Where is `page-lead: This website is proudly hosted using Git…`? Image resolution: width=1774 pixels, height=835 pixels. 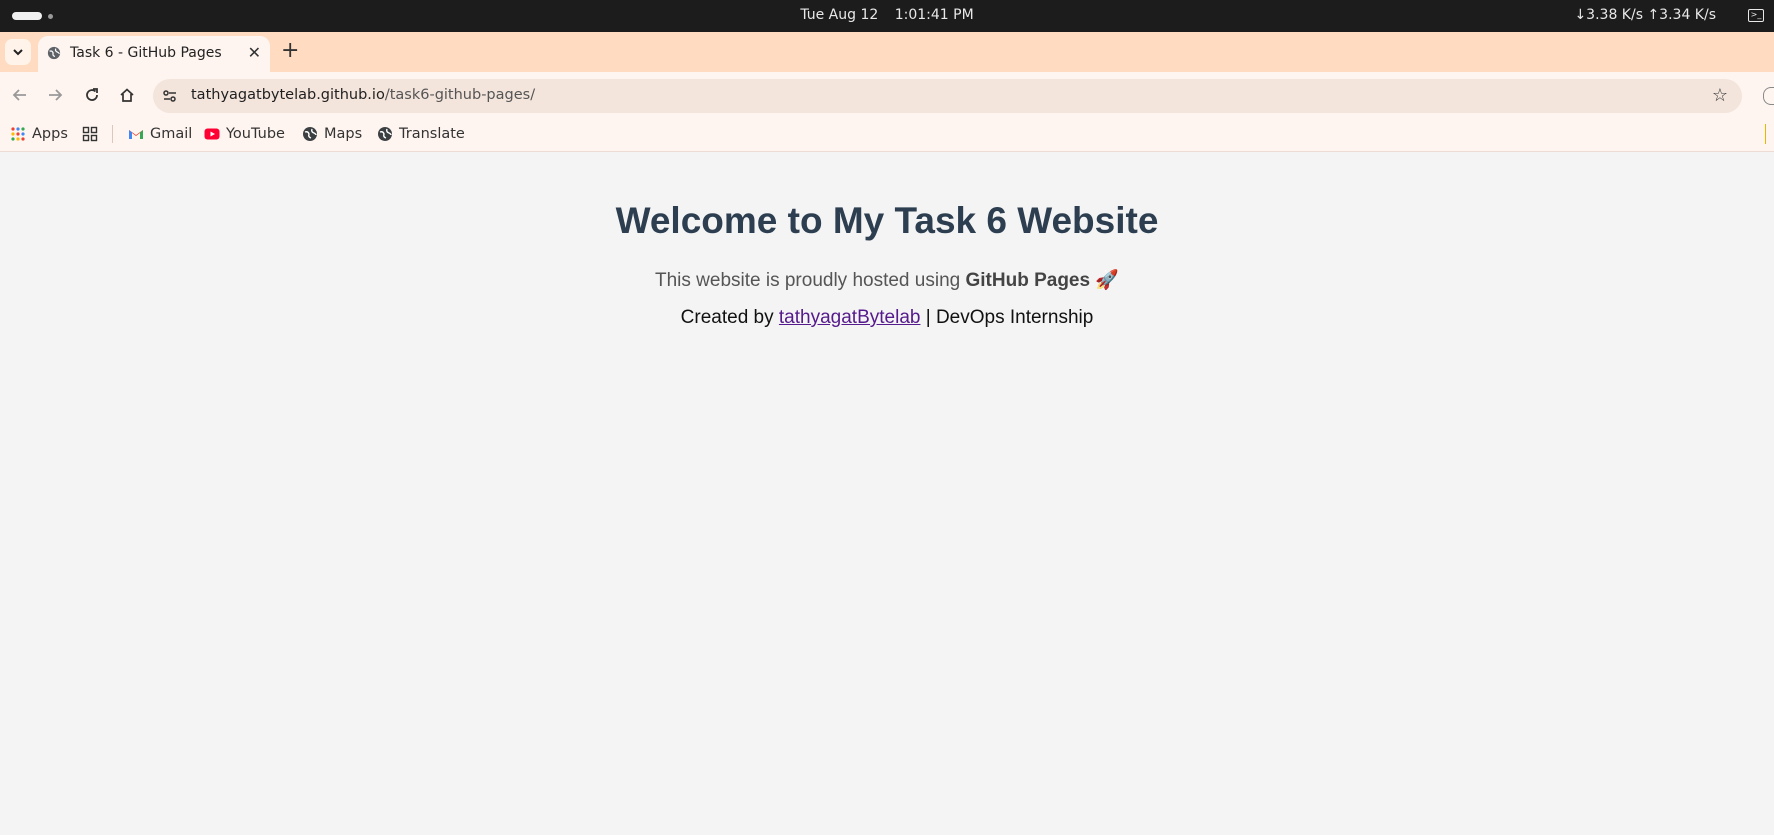 page-lead: This website is proudly hosted using Git… is located at coordinates (887, 280).